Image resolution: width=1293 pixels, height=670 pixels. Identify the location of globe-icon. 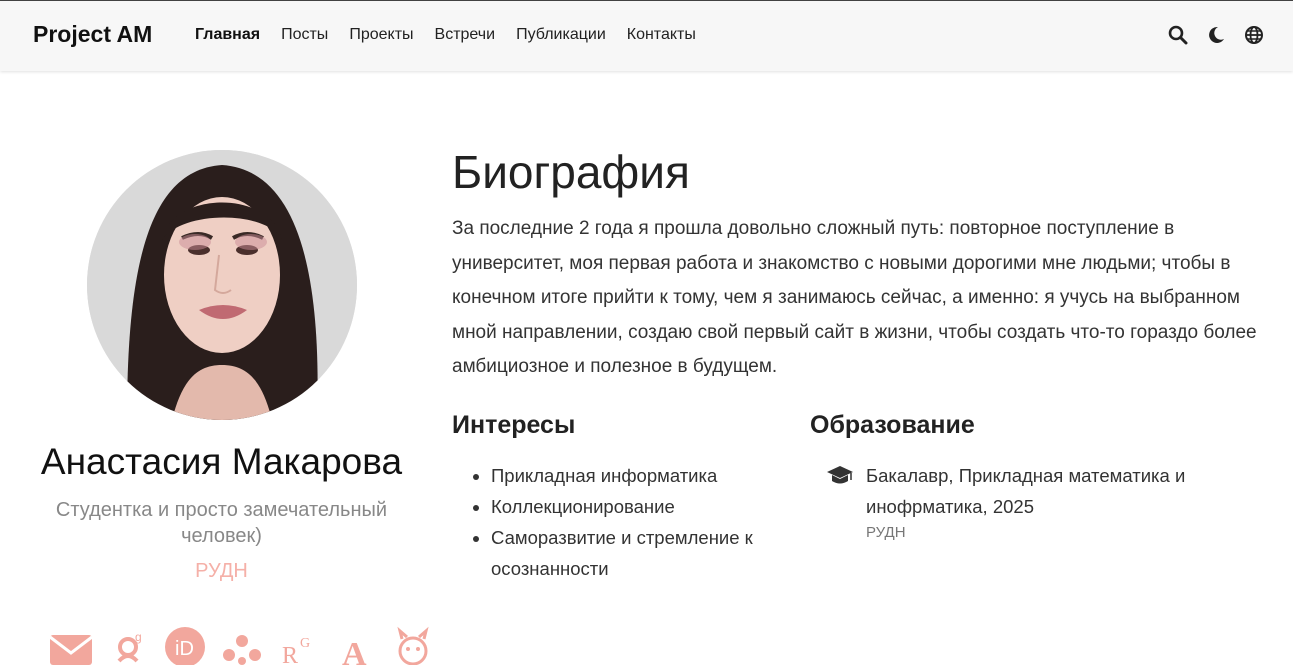
(1255, 36).